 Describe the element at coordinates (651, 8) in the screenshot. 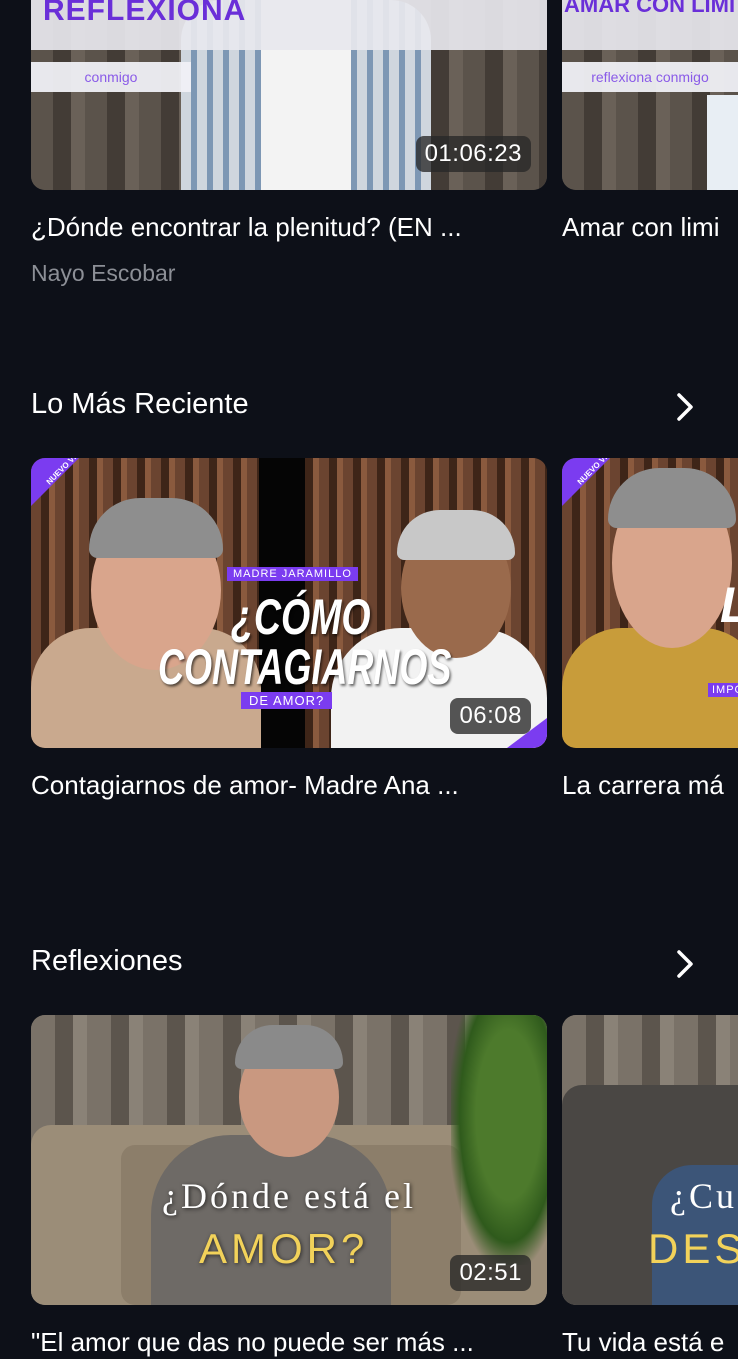

I see `thumbnail-banner-title: AMAR CON LIMITES` at that location.